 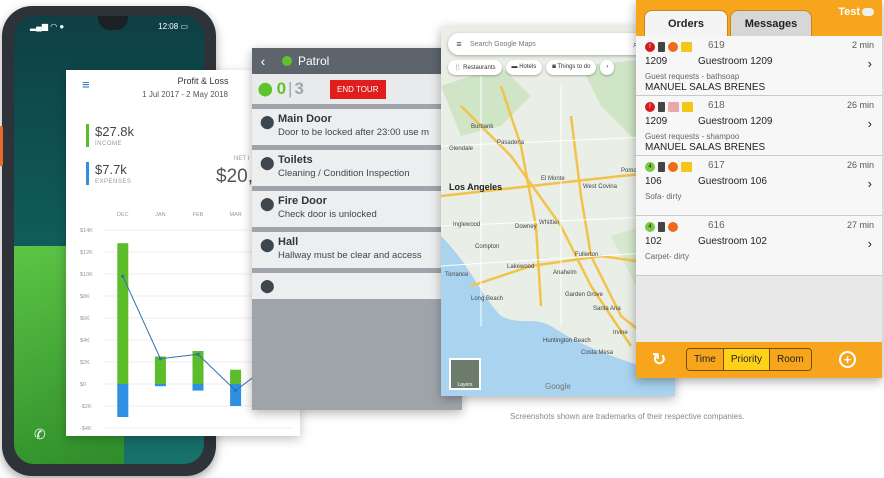 What do you see at coordinates (1, 146) in the screenshot?
I see `phone-side-button` at bounding box center [1, 146].